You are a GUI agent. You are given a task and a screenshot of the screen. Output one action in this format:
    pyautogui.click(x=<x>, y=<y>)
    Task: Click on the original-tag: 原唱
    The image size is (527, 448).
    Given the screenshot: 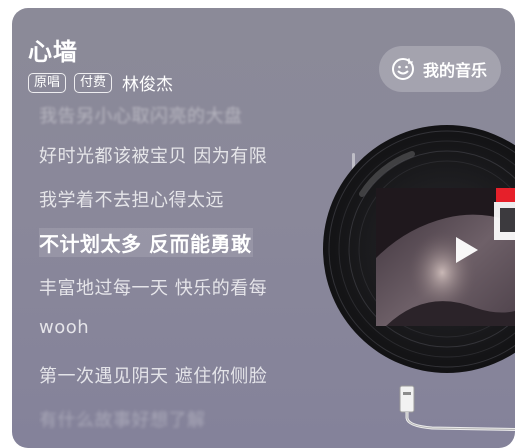 What is the action you would take?
    pyautogui.click(x=47, y=82)
    